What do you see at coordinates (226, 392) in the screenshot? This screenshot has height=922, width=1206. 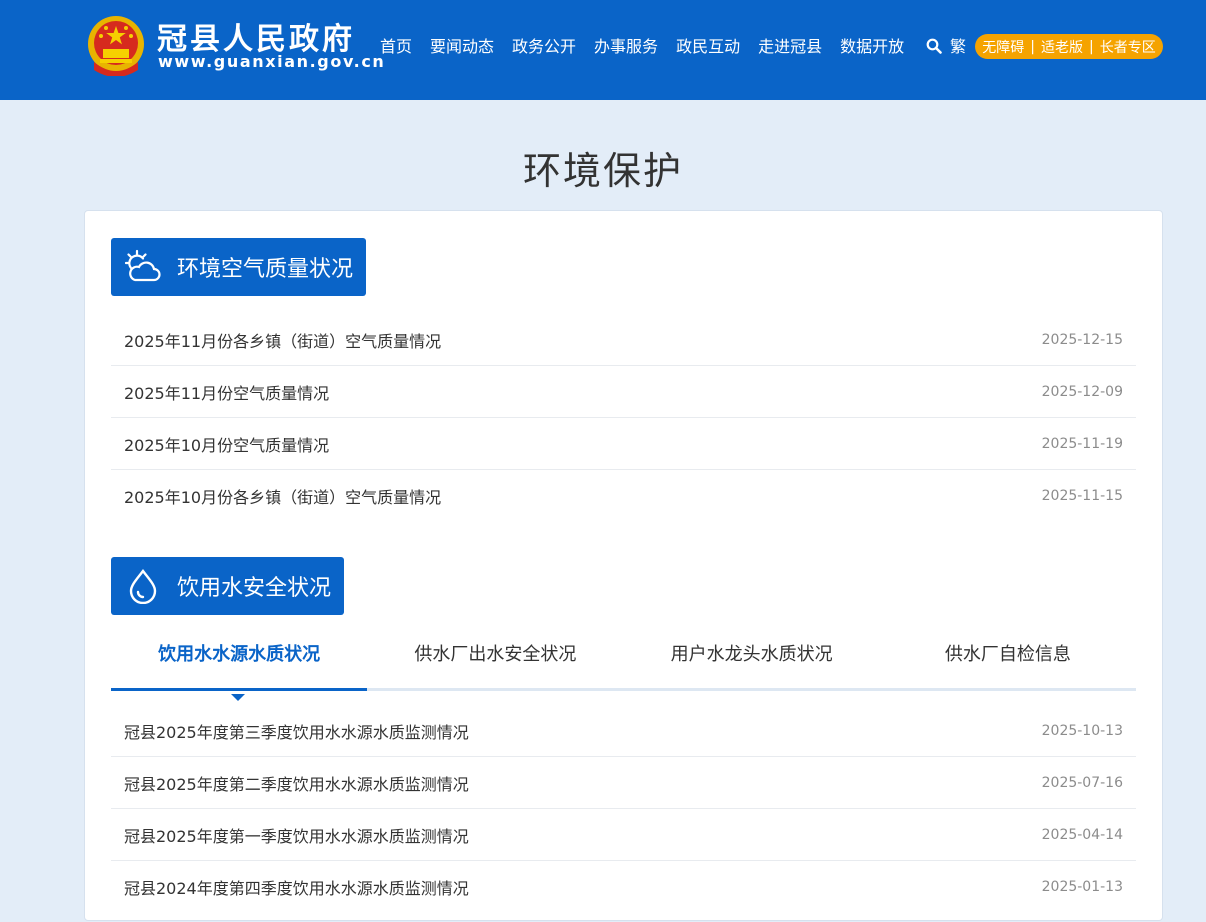 I see `list-item-title: 2025年11月份空气质量情况` at bounding box center [226, 392].